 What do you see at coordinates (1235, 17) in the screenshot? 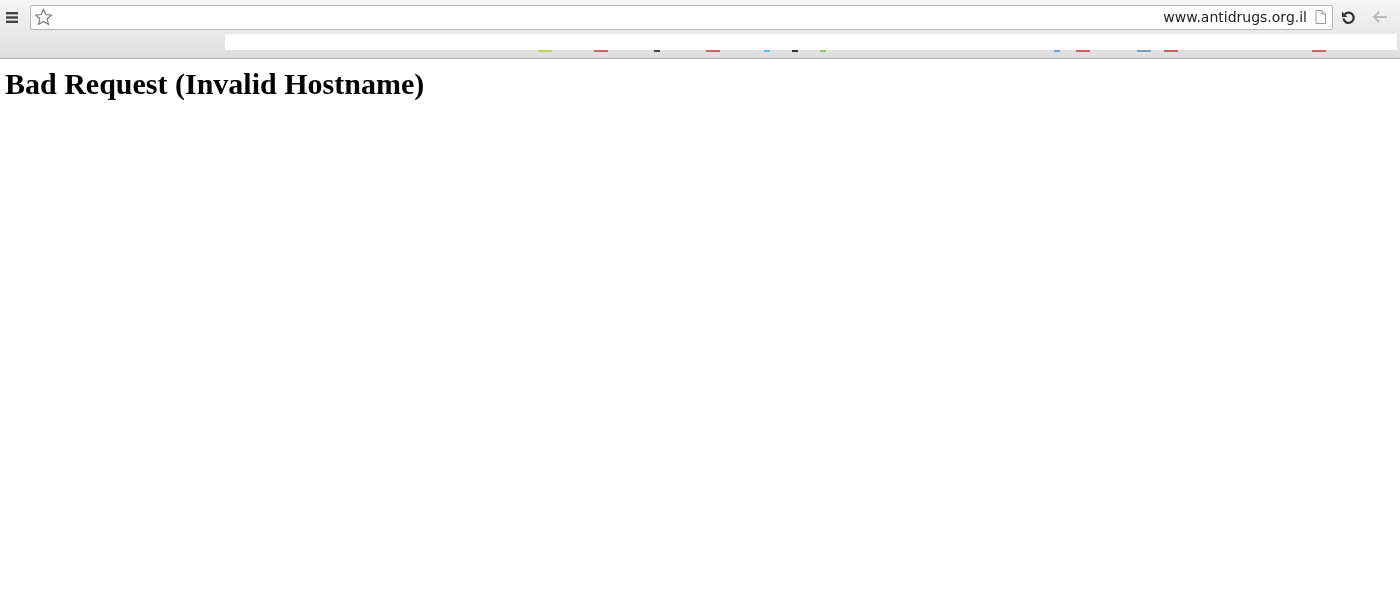
I see `url-text: www.antidrugs.org.il` at bounding box center [1235, 17].